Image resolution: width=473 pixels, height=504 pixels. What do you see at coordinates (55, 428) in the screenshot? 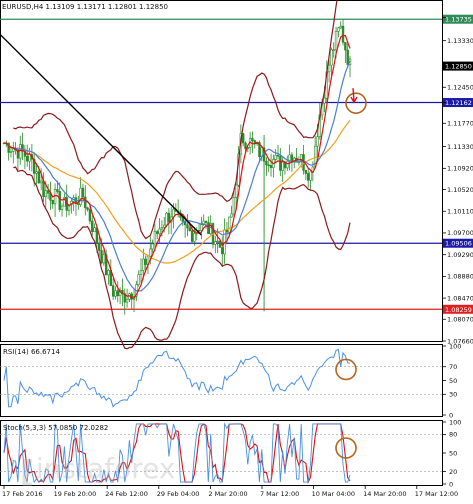
I see `stoch-title: Stoch(5,3,3) 57.0850 72.0282` at bounding box center [55, 428].